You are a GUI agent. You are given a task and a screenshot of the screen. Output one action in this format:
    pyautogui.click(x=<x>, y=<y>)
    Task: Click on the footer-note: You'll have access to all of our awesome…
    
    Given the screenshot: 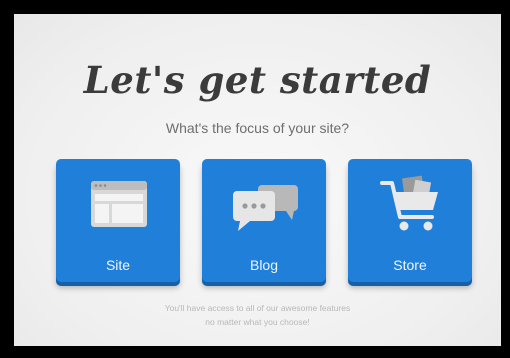 What is the action you would take?
    pyautogui.click(x=257, y=315)
    